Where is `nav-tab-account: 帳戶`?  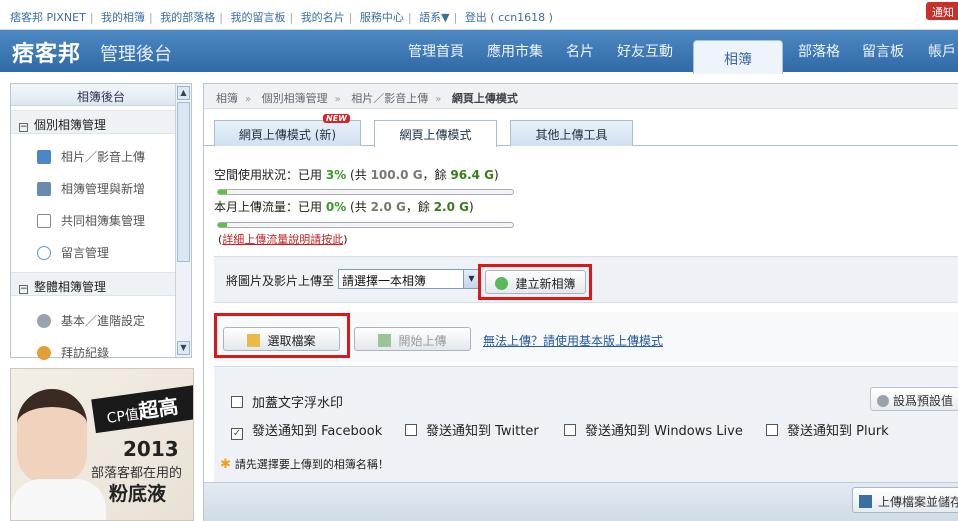
nav-tab-account: 帳戶 is located at coordinates (942, 51).